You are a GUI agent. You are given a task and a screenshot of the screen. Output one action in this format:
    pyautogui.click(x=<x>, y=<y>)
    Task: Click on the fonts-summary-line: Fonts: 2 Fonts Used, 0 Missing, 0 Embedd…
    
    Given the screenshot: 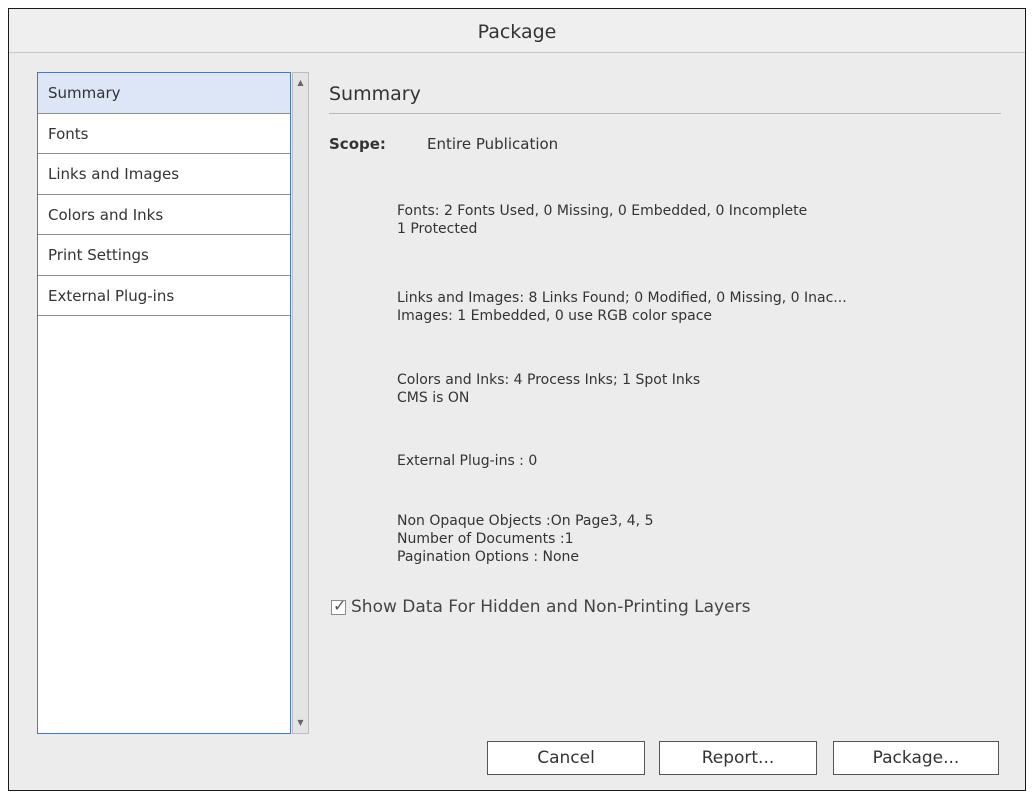 What is the action you would take?
    pyautogui.click(x=602, y=211)
    